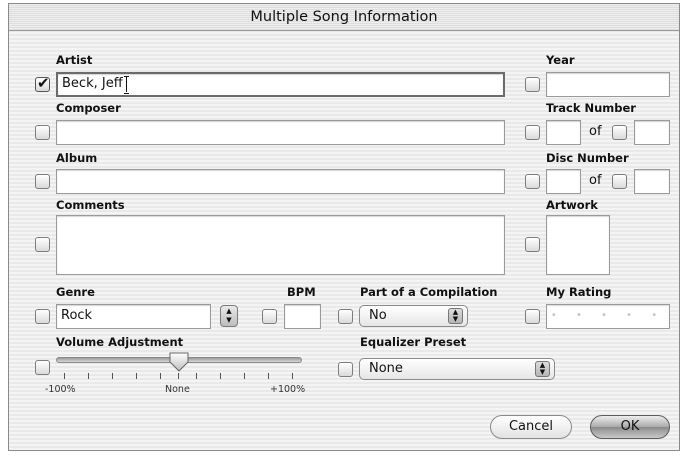  What do you see at coordinates (652, 181) in the screenshot?
I see `disc-count-field` at bounding box center [652, 181].